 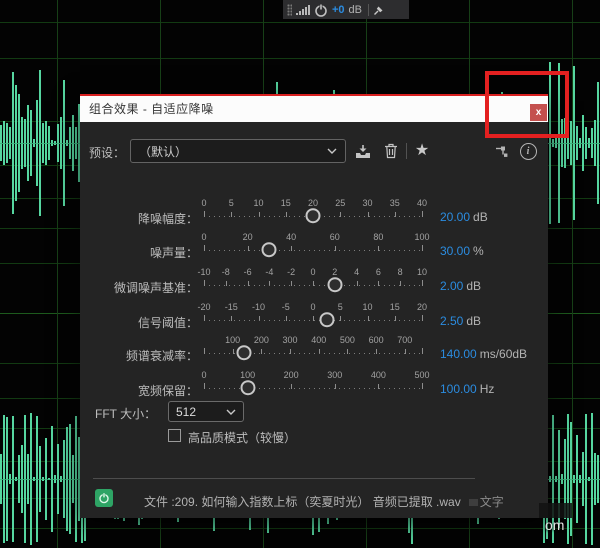 I want to click on tick-label: -10, so click(x=258, y=307).